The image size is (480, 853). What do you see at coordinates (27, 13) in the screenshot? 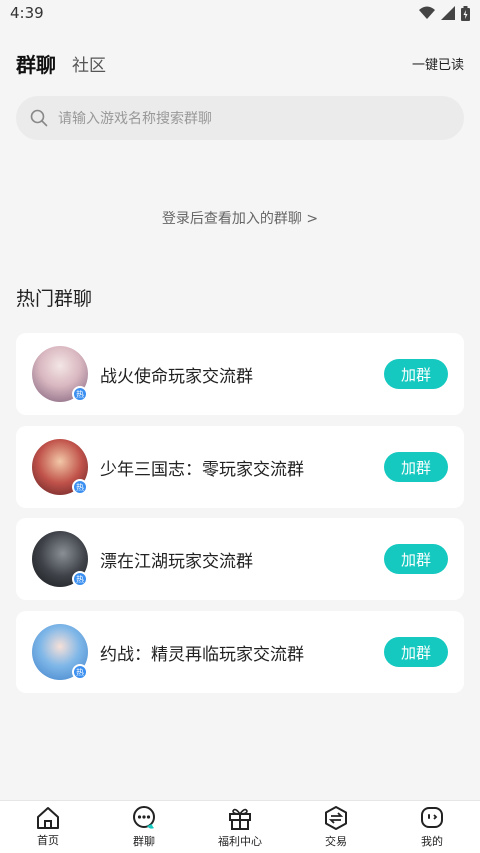
I see `status-time: 4:39` at bounding box center [27, 13].